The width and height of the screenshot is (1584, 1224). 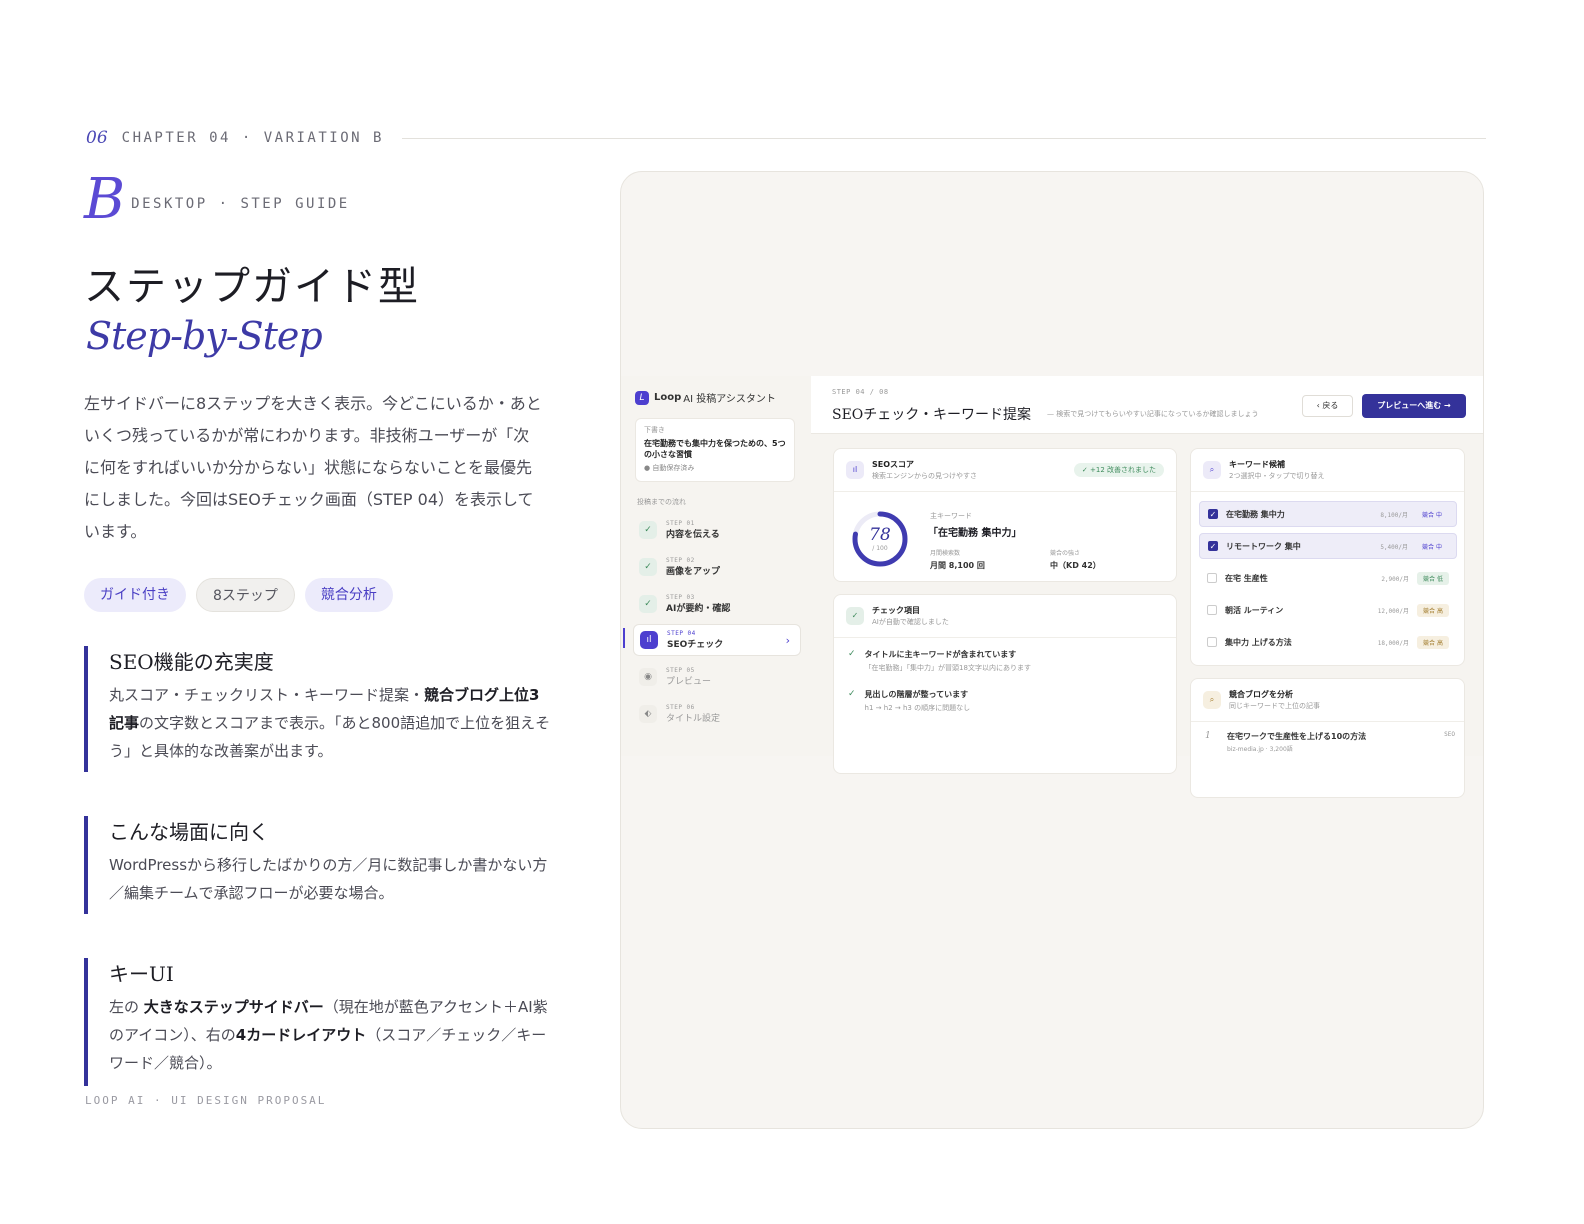 What do you see at coordinates (648, 677) in the screenshot?
I see `eye-icon: ◉` at bounding box center [648, 677].